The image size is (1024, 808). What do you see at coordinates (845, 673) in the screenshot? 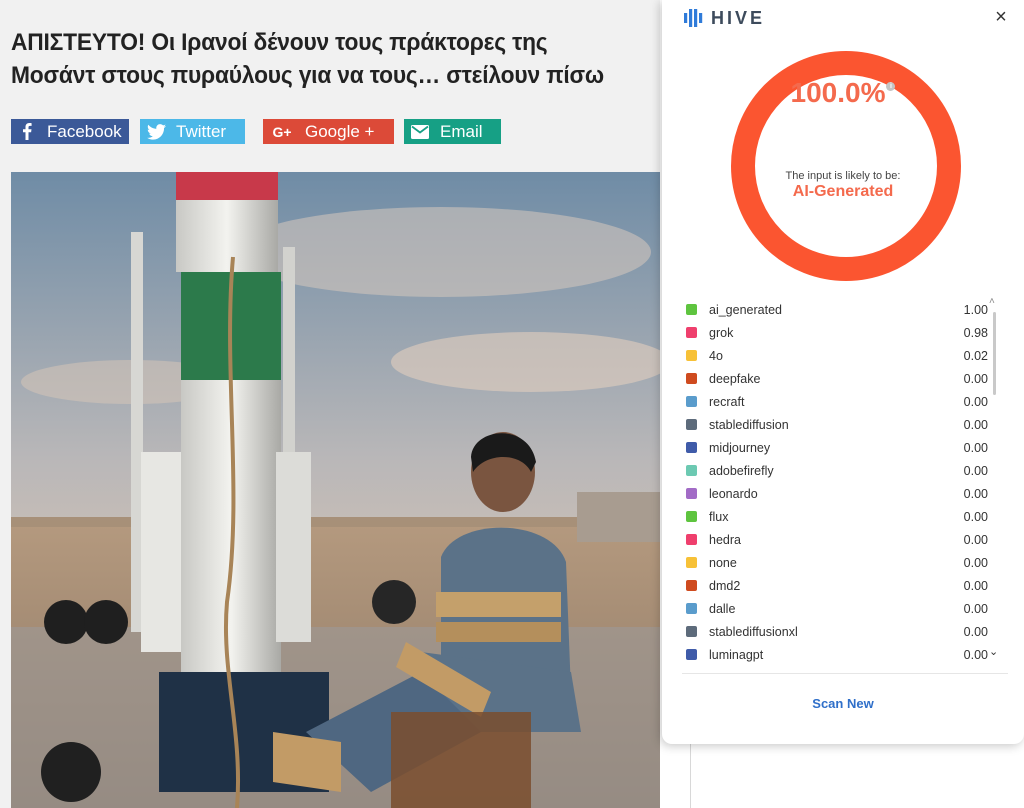
I see `divider` at bounding box center [845, 673].